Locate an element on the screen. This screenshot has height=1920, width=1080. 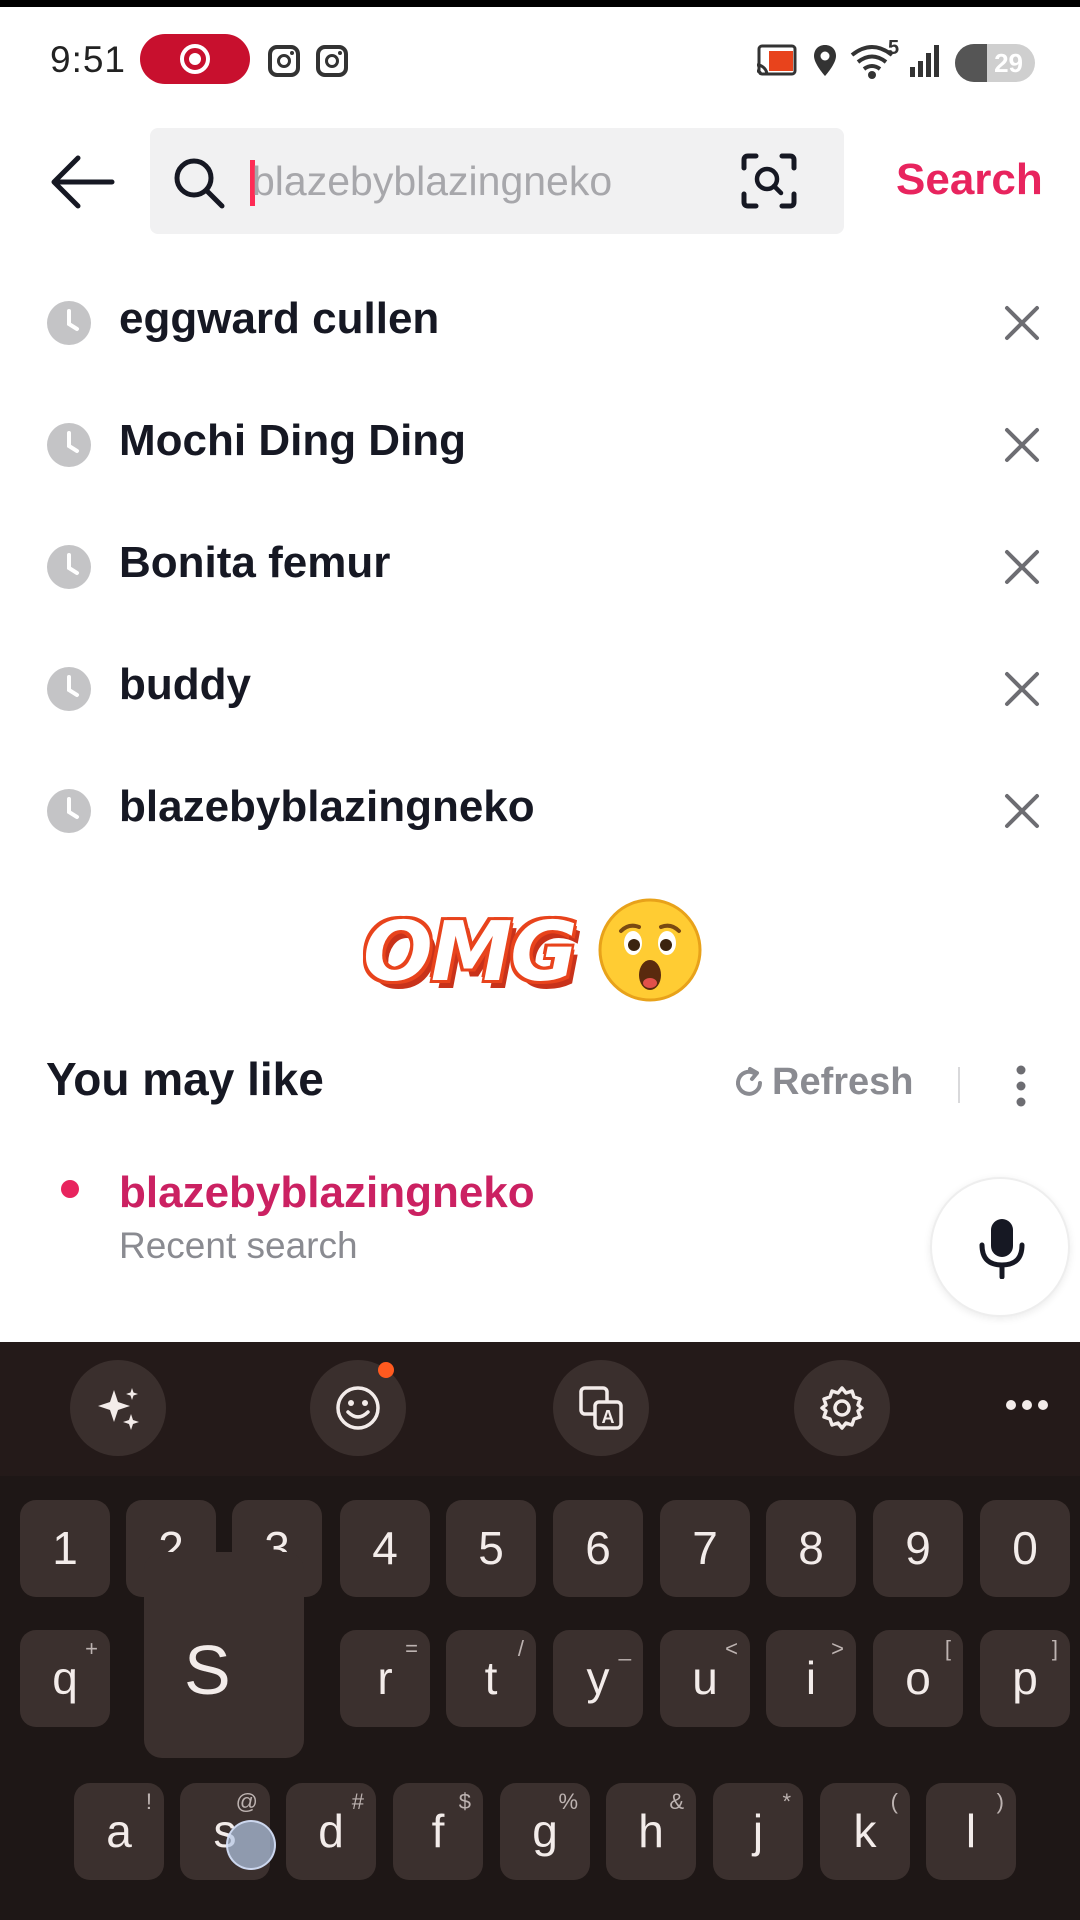
voice-search-button is located at coordinates (1000, 1247).